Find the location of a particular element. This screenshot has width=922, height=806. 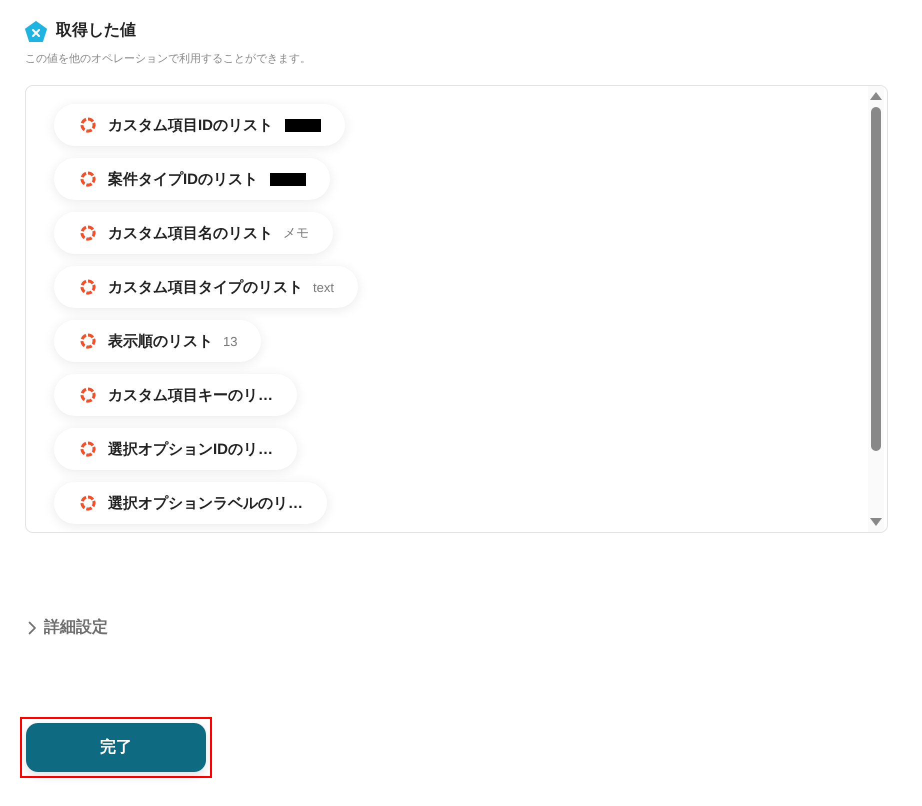

scrollbar is located at coordinates (876, 309).